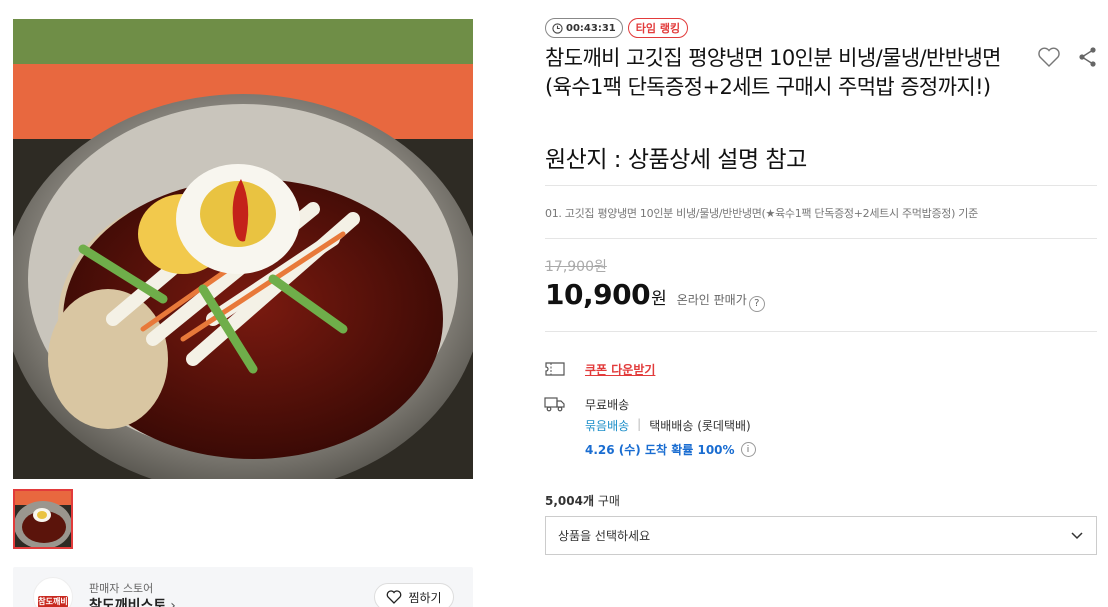 The width and height of the screenshot is (1108, 607). What do you see at coordinates (1049, 57) in the screenshot?
I see `heart-icon` at bounding box center [1049, 57].